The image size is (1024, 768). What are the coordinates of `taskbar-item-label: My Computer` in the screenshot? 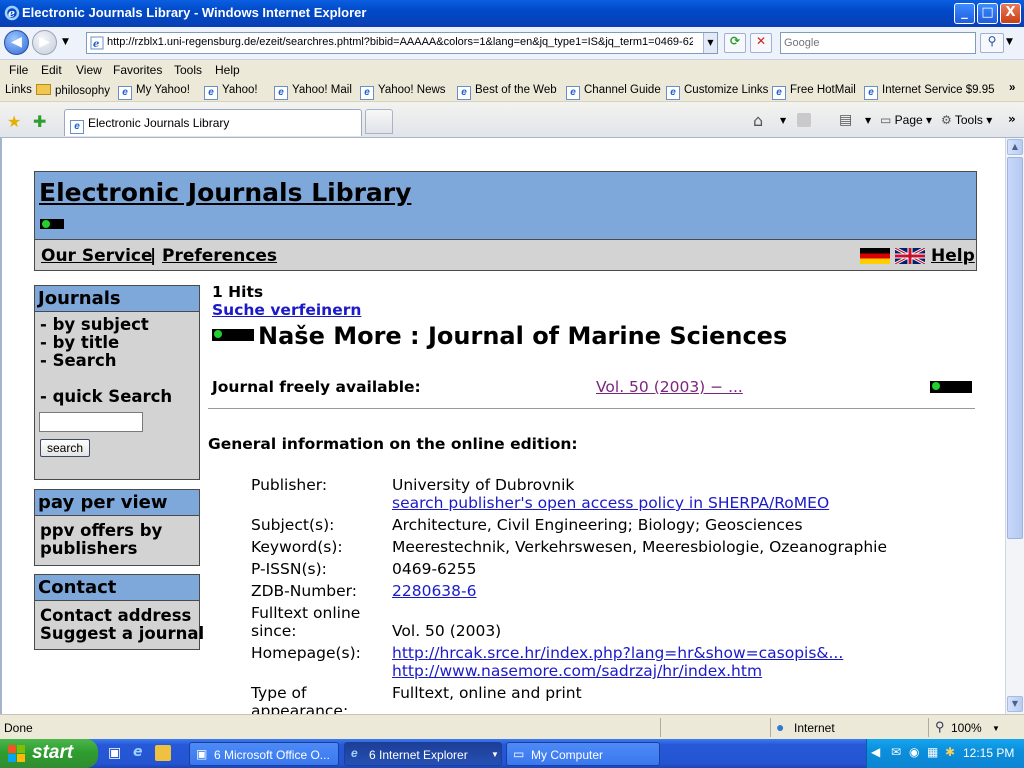 It's located at (567, 755).